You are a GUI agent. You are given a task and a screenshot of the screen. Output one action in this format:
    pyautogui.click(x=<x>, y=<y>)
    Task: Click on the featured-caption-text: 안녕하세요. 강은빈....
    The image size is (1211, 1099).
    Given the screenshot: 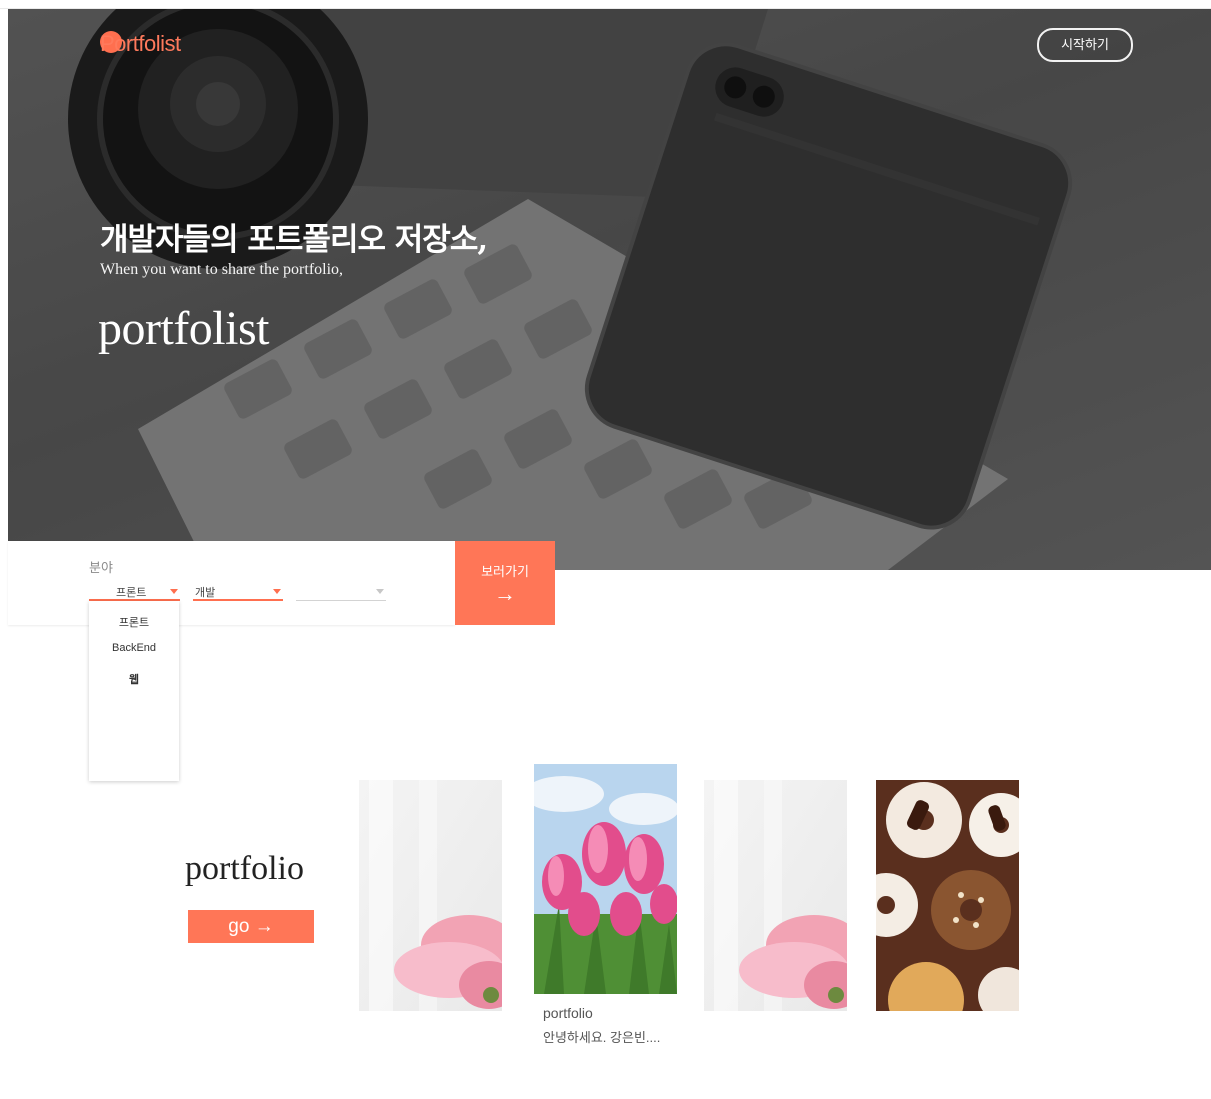 What is the action you would take?
    pyautogui.click(x=602, y=1037)
    